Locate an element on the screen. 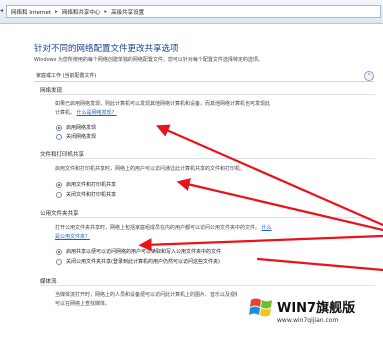 This screenshot has height=340, width=383. windows-flag-icon is located at coordinates (260, 307).